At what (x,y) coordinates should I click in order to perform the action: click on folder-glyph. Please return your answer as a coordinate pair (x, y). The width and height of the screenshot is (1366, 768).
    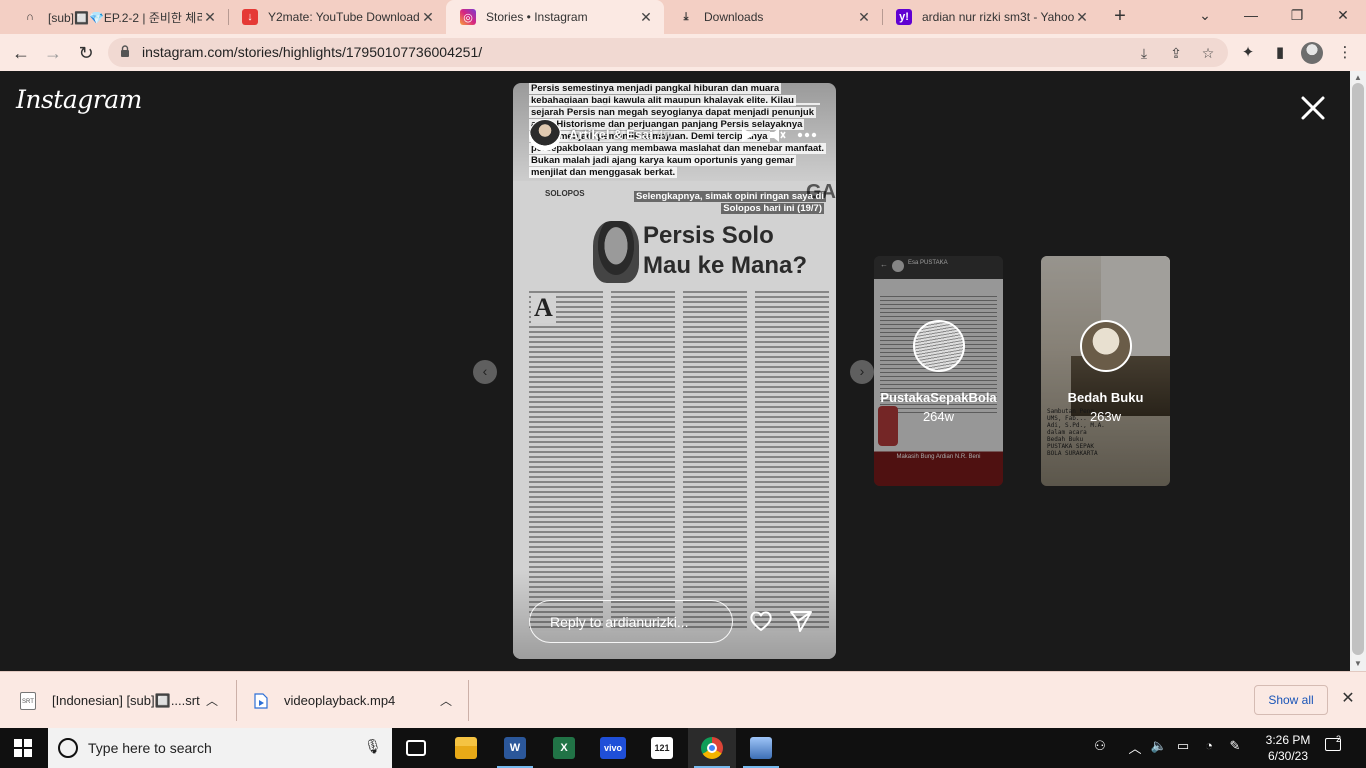
    Looking at the image, I should click on (466, 748).